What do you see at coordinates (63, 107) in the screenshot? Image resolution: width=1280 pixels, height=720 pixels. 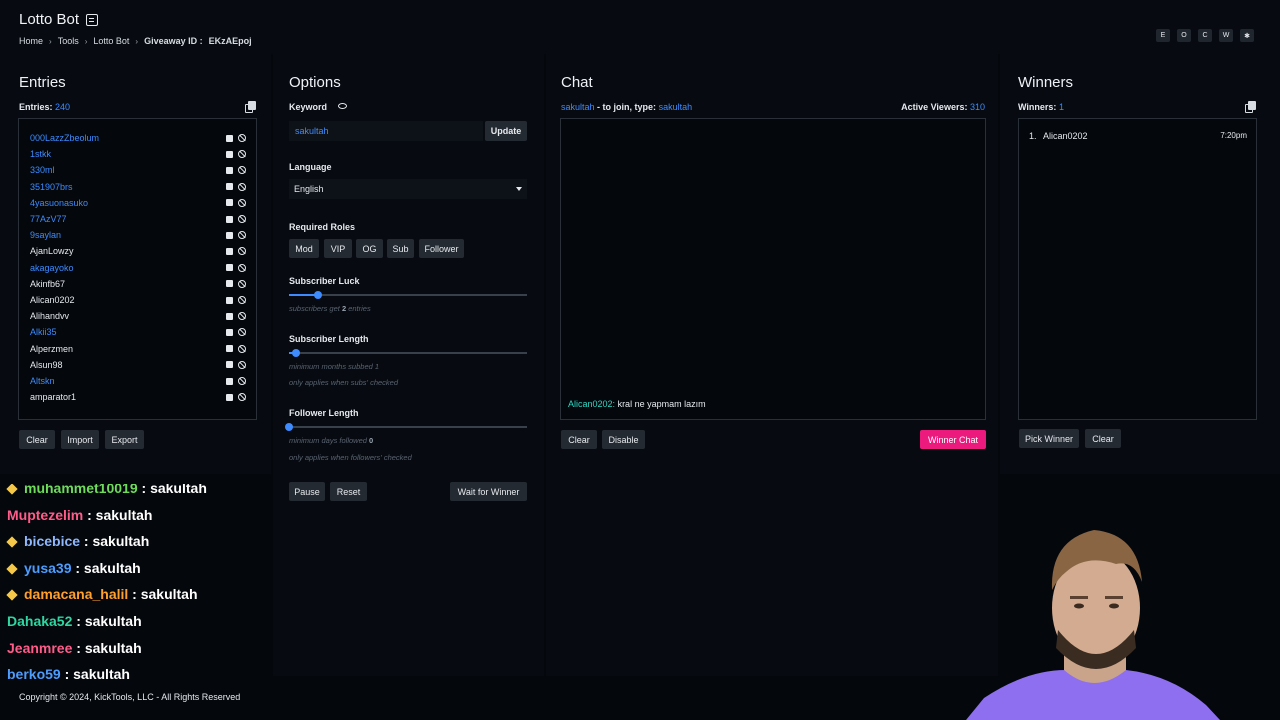 I see `entries-count-value: 240` at bounding box center [63, 107].